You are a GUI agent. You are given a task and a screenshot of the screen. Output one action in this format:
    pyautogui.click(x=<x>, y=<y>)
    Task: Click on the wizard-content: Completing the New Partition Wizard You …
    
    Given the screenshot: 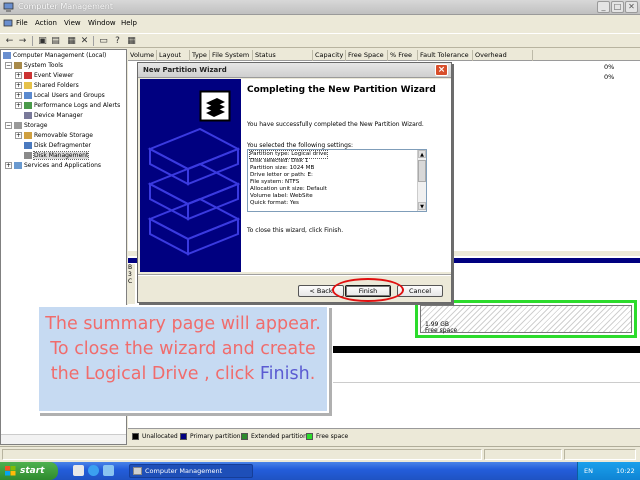 What is the action you would take?
    pyautogui.click(x=346, y=175)
    